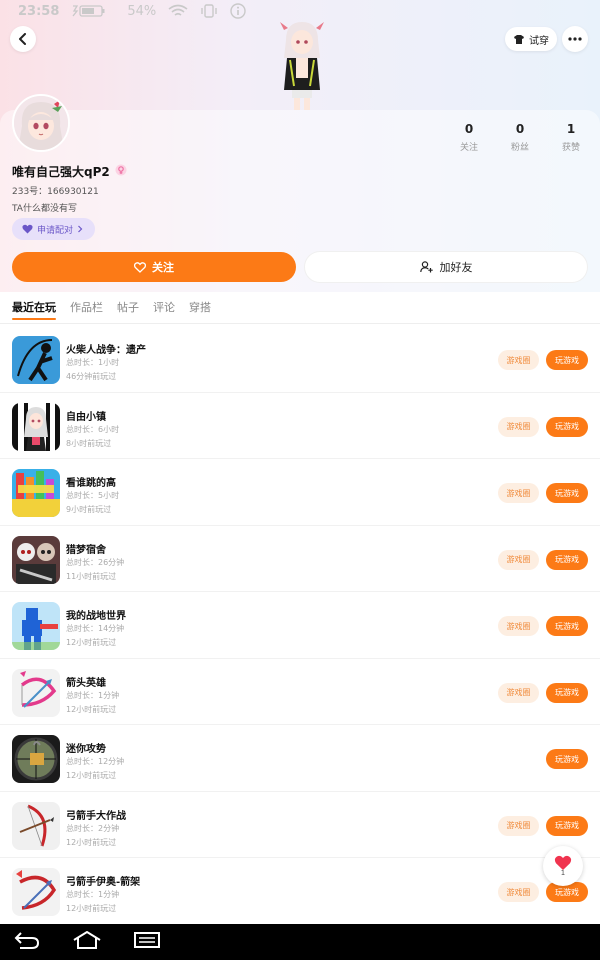  I want to click on game-last-played: 8小时前玩过, so click(89, 443).